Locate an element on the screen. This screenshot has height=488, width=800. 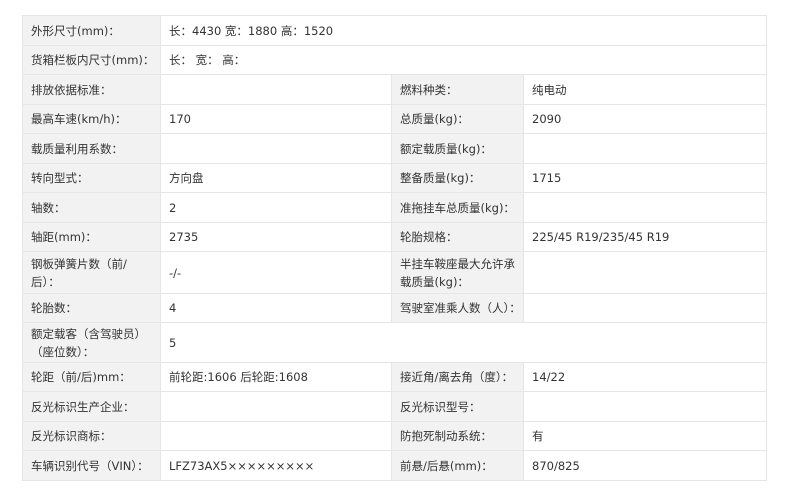
spec-value-front-rear-overhang: 870/825 is located at coordinates (645, 465).